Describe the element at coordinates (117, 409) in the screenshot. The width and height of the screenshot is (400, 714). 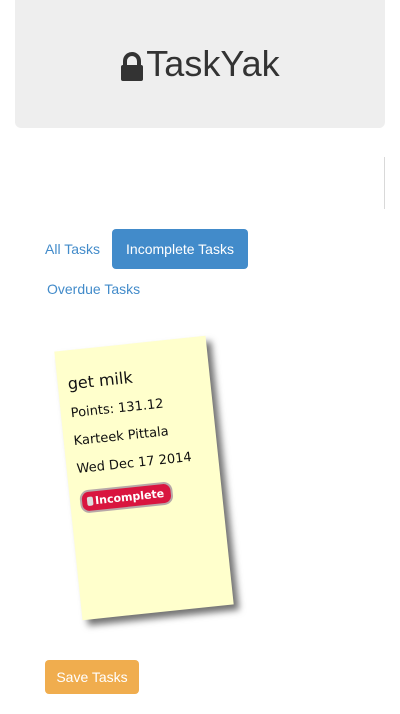
I see `task-points: Points: 131.12` at that location.